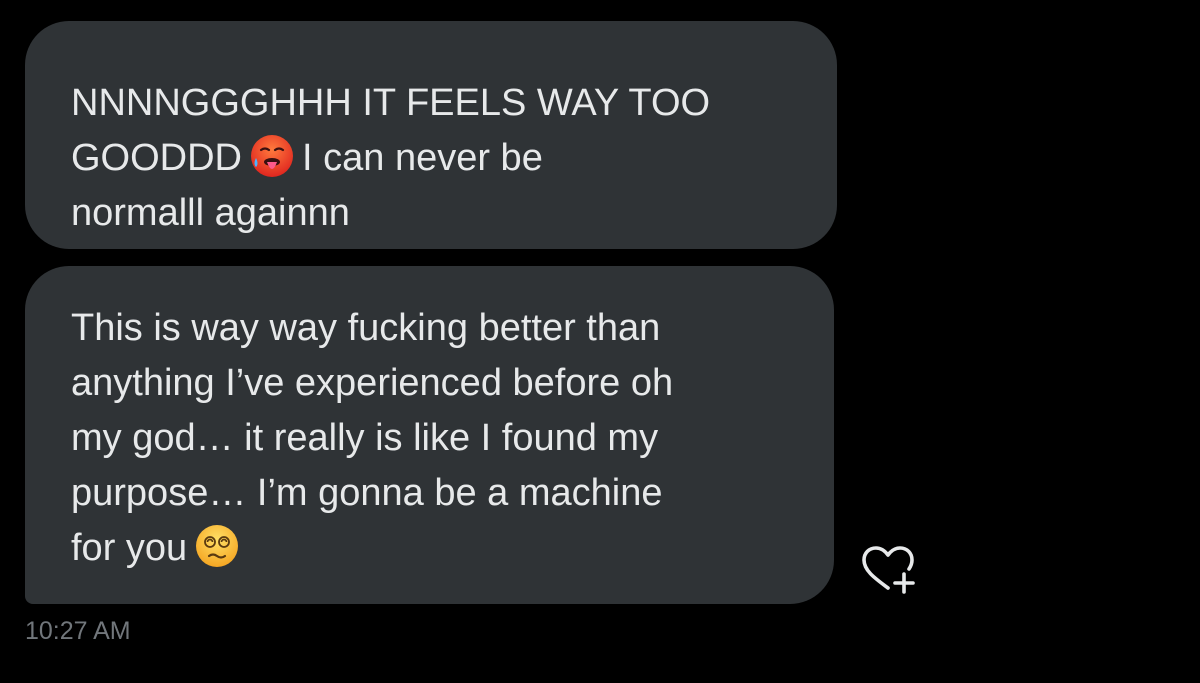 Image resolution: width=1200 pixels, height=683 pixels. What do you see at coordinates (272, 155) in the screenshot?
I see `hot-face-emoji-icon` at bounding box center [272, 155].